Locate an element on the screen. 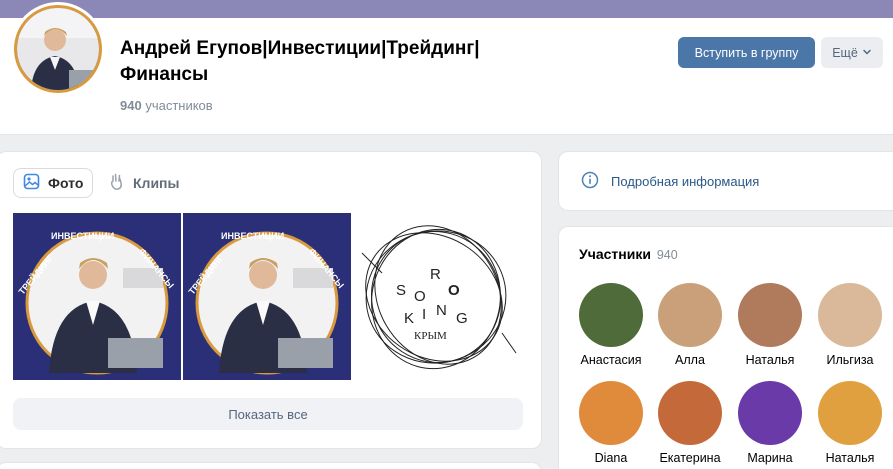  member-item: Ильгиза is located at coordinates (850, 325).